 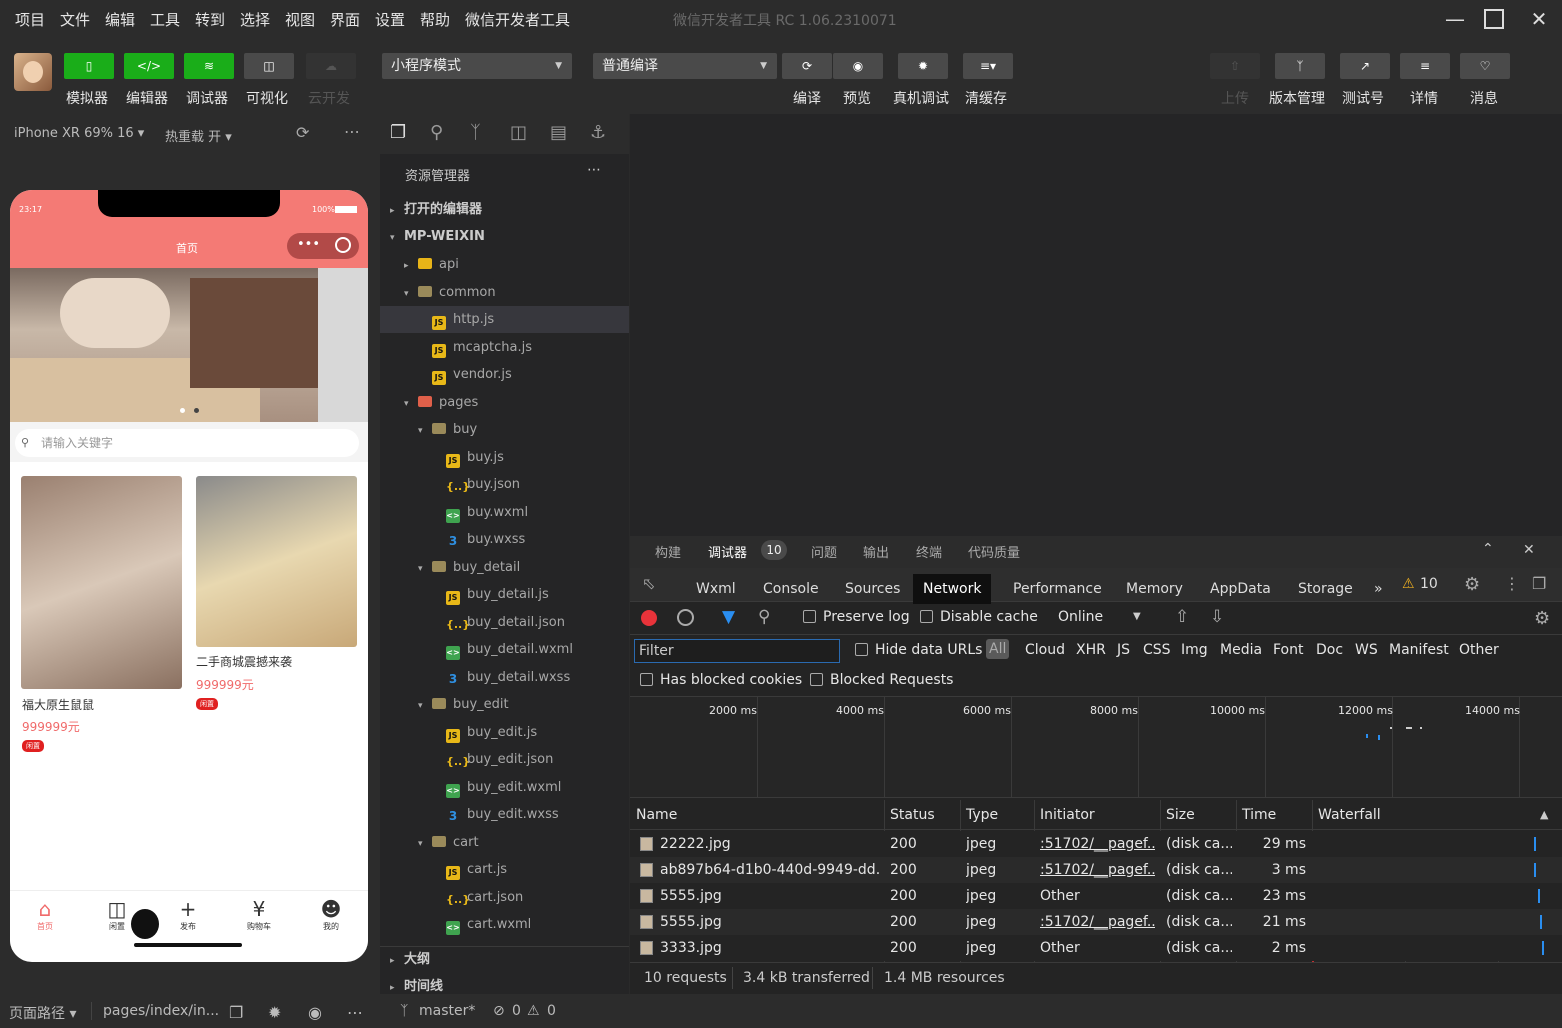 I want to click on device-select: iPhone XR 69% 16 ▾, so click(x=79, y=133).